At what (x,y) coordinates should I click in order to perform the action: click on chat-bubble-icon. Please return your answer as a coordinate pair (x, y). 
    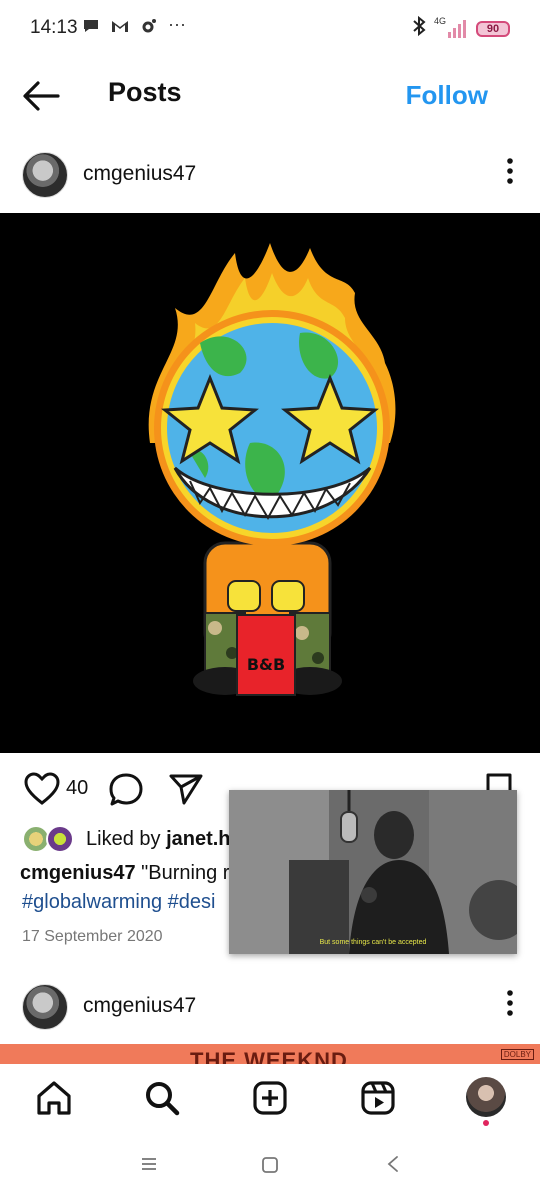
    Looking at the image, I should click on (91, 27).